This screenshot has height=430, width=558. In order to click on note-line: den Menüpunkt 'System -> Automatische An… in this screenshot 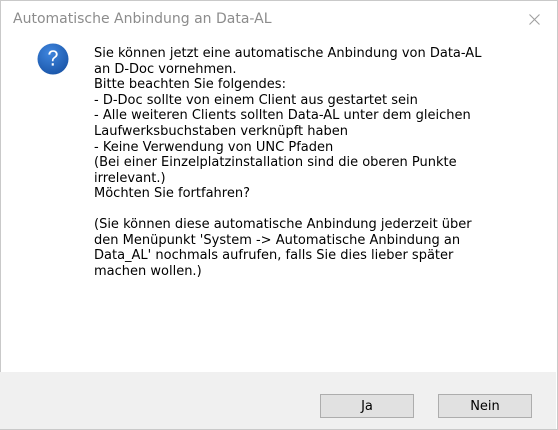, I will do `click(277, 240)`.